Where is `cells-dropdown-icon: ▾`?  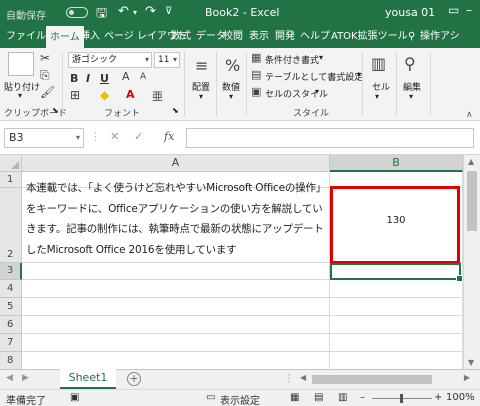
cells-dropdown-icon: ▾ is located at coordinates (377, 96).